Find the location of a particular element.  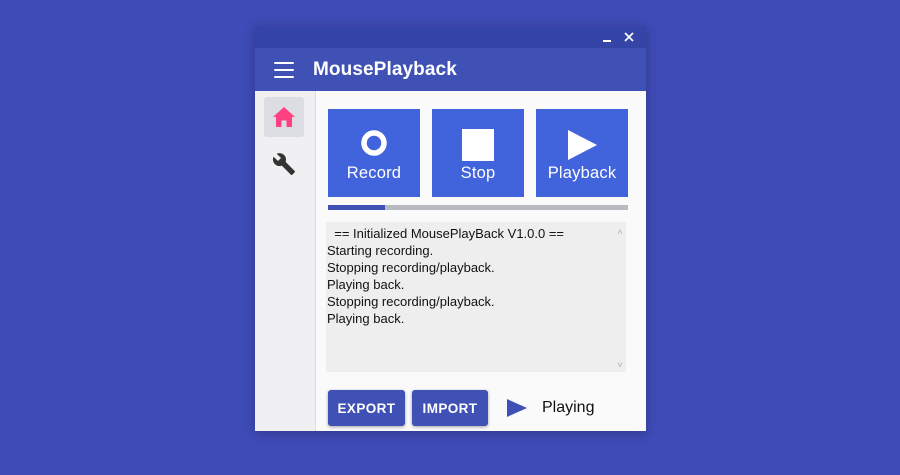

record-button: Record is located at coordinates (374, 153).